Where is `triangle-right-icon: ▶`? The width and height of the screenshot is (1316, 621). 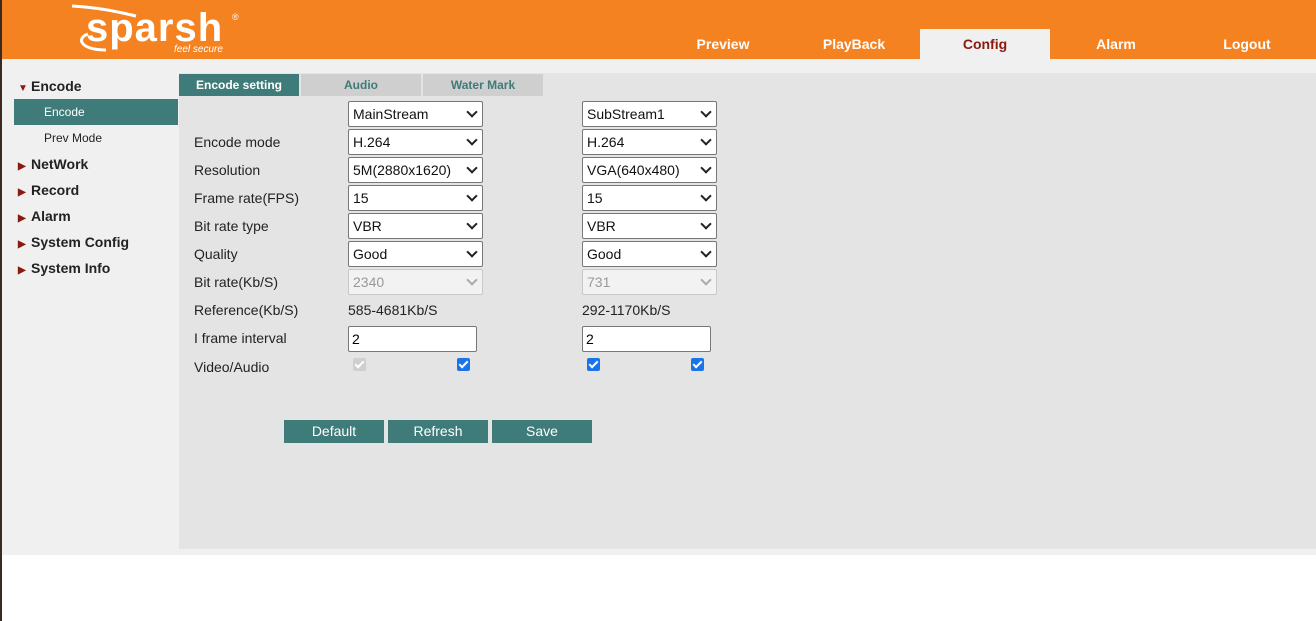
triangle-right-icon: ▶ is located at coordinates (22, 270).